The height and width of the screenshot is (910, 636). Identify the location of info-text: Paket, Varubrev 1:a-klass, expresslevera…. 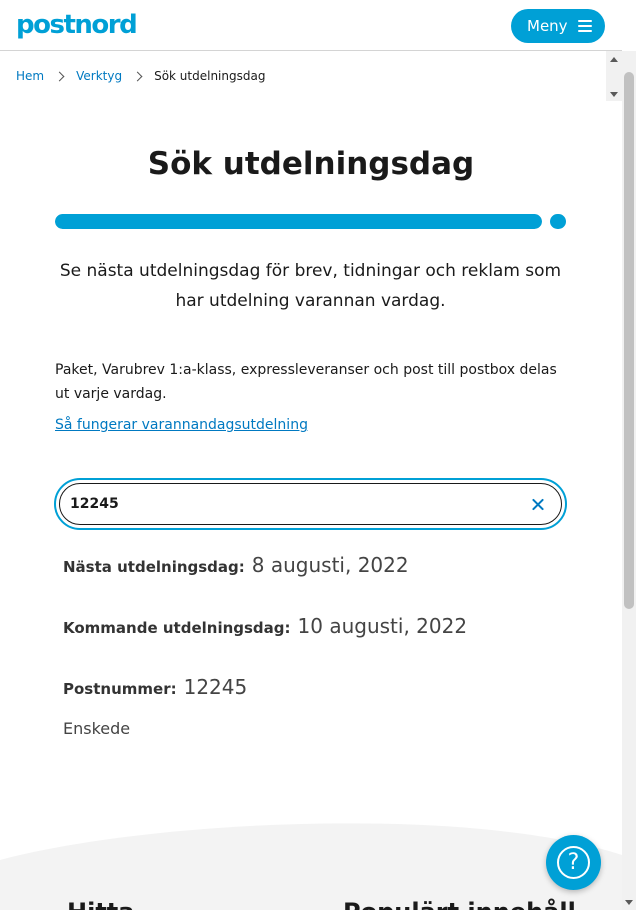
(306, 382).